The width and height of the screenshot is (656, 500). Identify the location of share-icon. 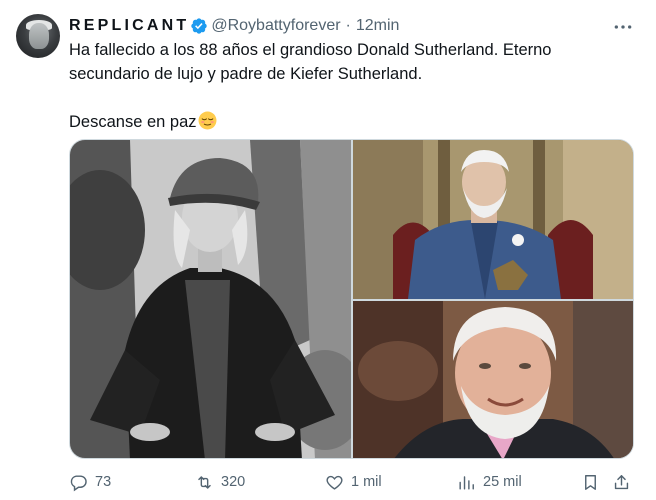
(621, 481).